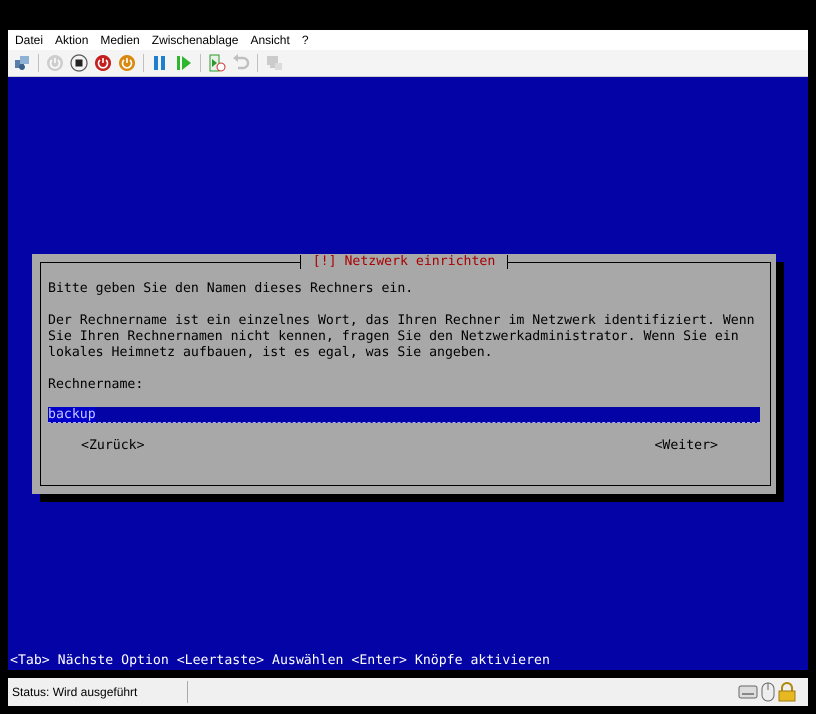 The height and width of the screenshot is (714, 816). Describe the element at coordinates (72, 40) in the screenshot. I see `menu-item: Aktion` at that location.